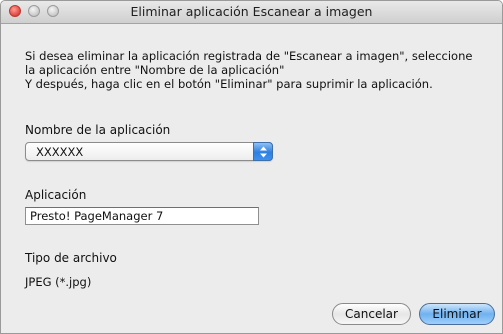 This screenshot has width=503, height=334. I want to click on application-label: Aplicación, so click(56, 195).